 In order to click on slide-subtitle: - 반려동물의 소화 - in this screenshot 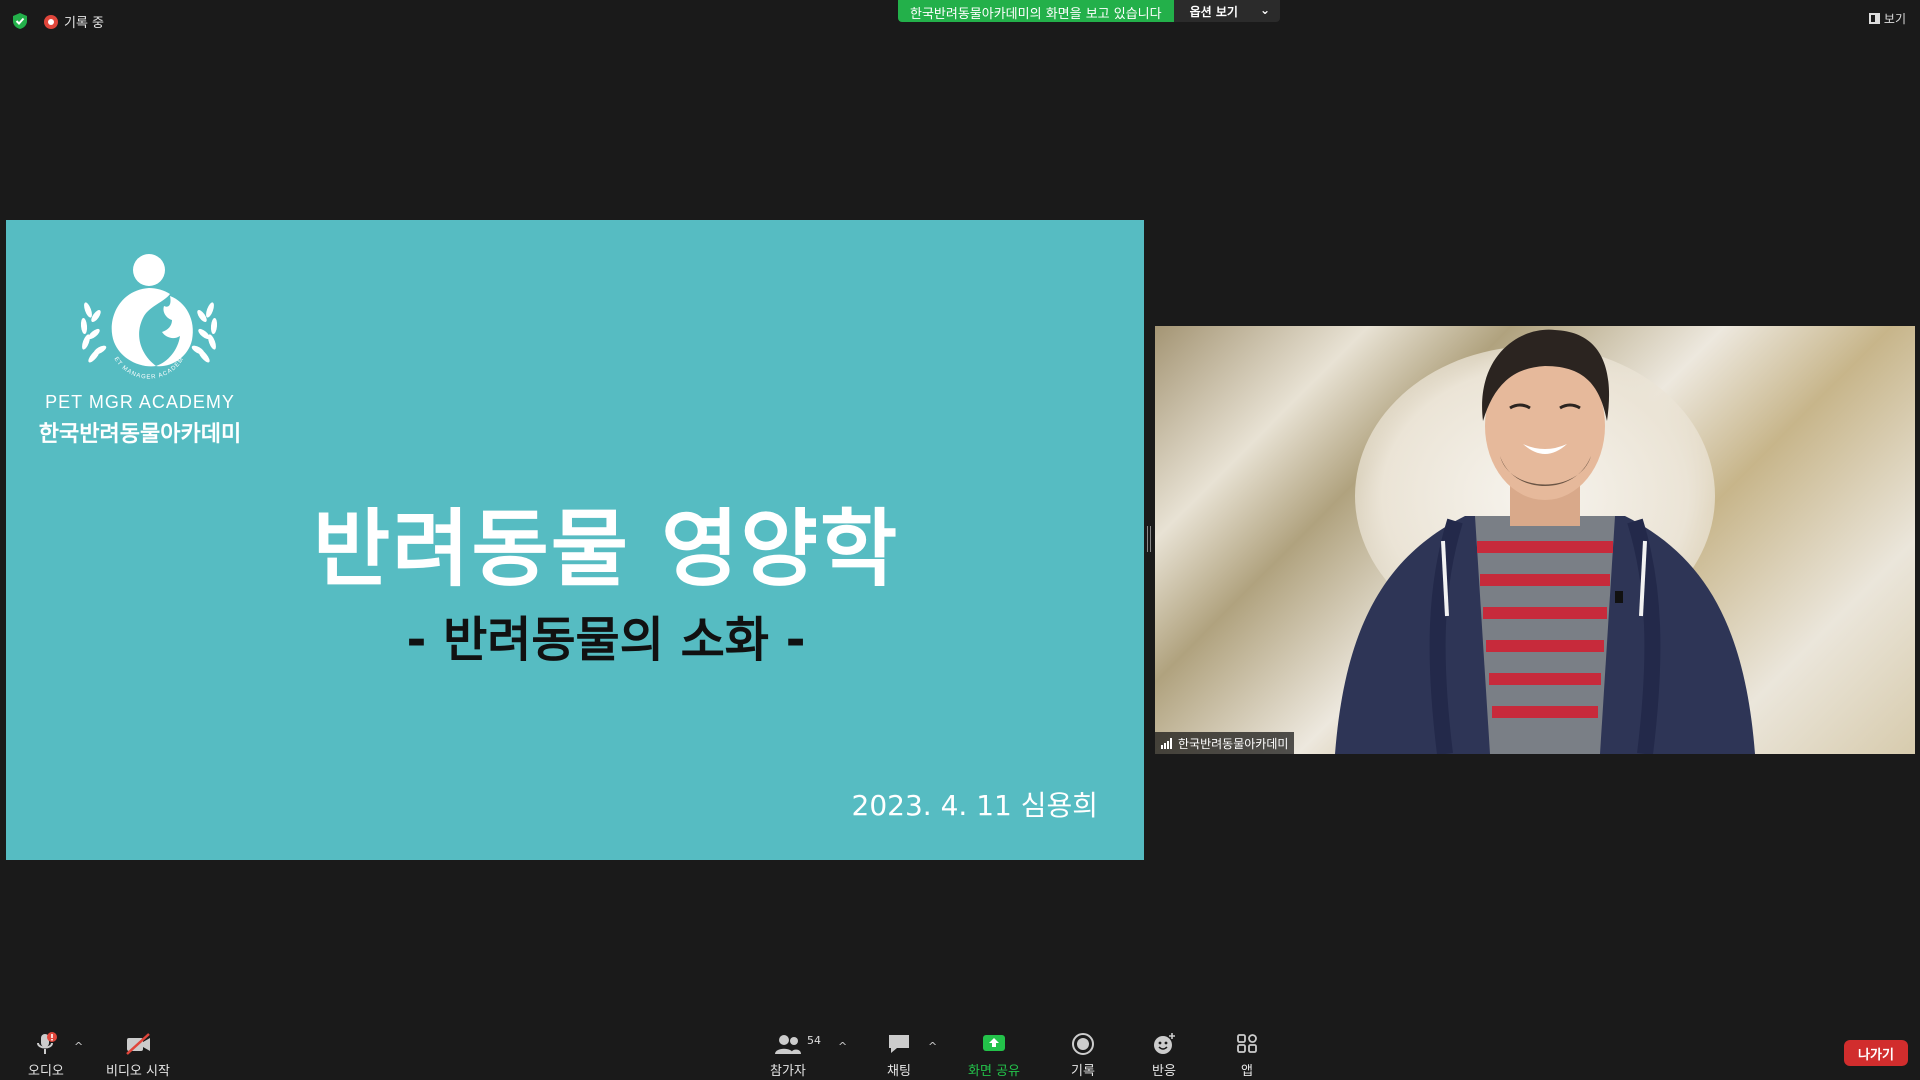, I will do `click(606, 640)`.